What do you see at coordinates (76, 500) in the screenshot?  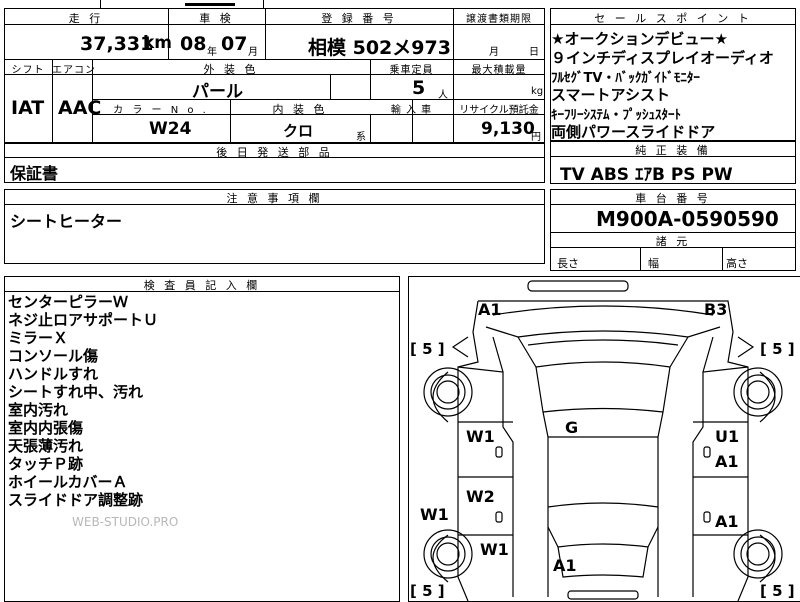 I see `inspector-note: スライドドア調整跡` at bounding box center [76, 500].